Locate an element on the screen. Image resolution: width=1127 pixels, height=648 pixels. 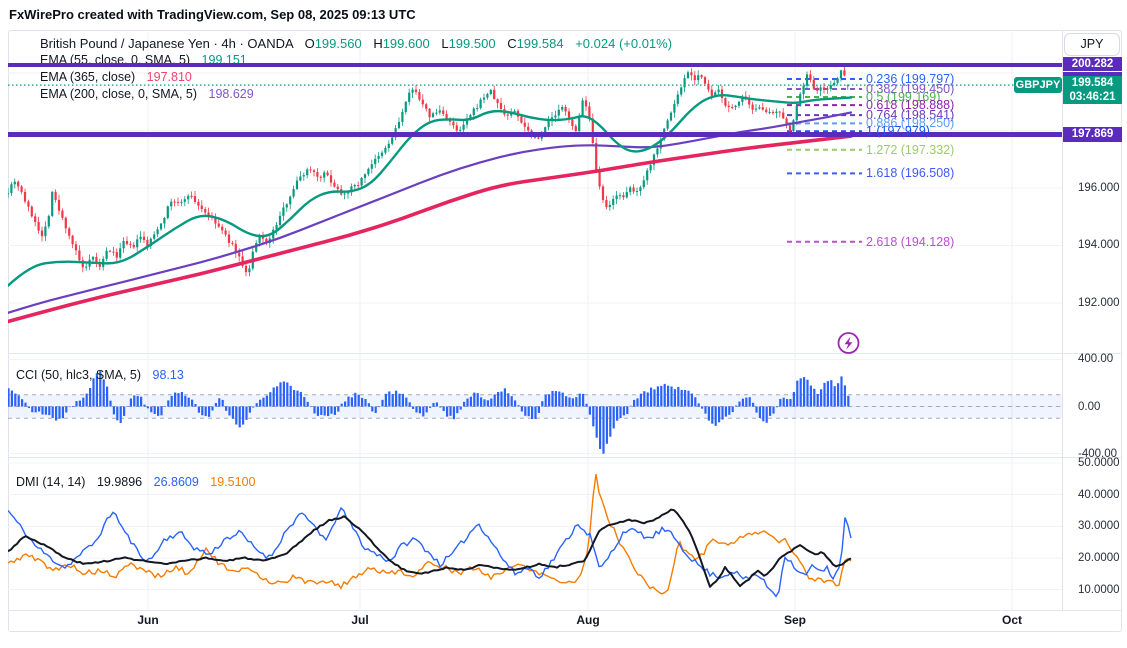
fib-level-label: 1 (197.979) is located at coordinates (898, 131).